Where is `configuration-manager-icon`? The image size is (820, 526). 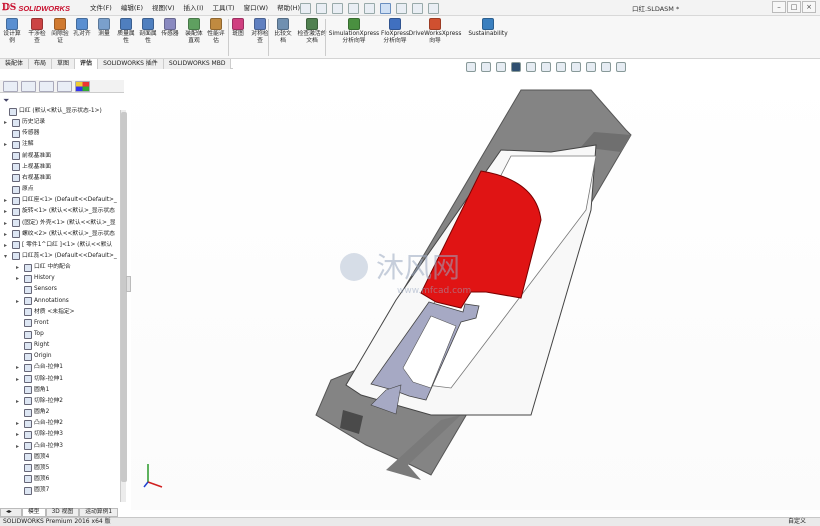
configuration-manager-icon is located at coordinates (46, 86).